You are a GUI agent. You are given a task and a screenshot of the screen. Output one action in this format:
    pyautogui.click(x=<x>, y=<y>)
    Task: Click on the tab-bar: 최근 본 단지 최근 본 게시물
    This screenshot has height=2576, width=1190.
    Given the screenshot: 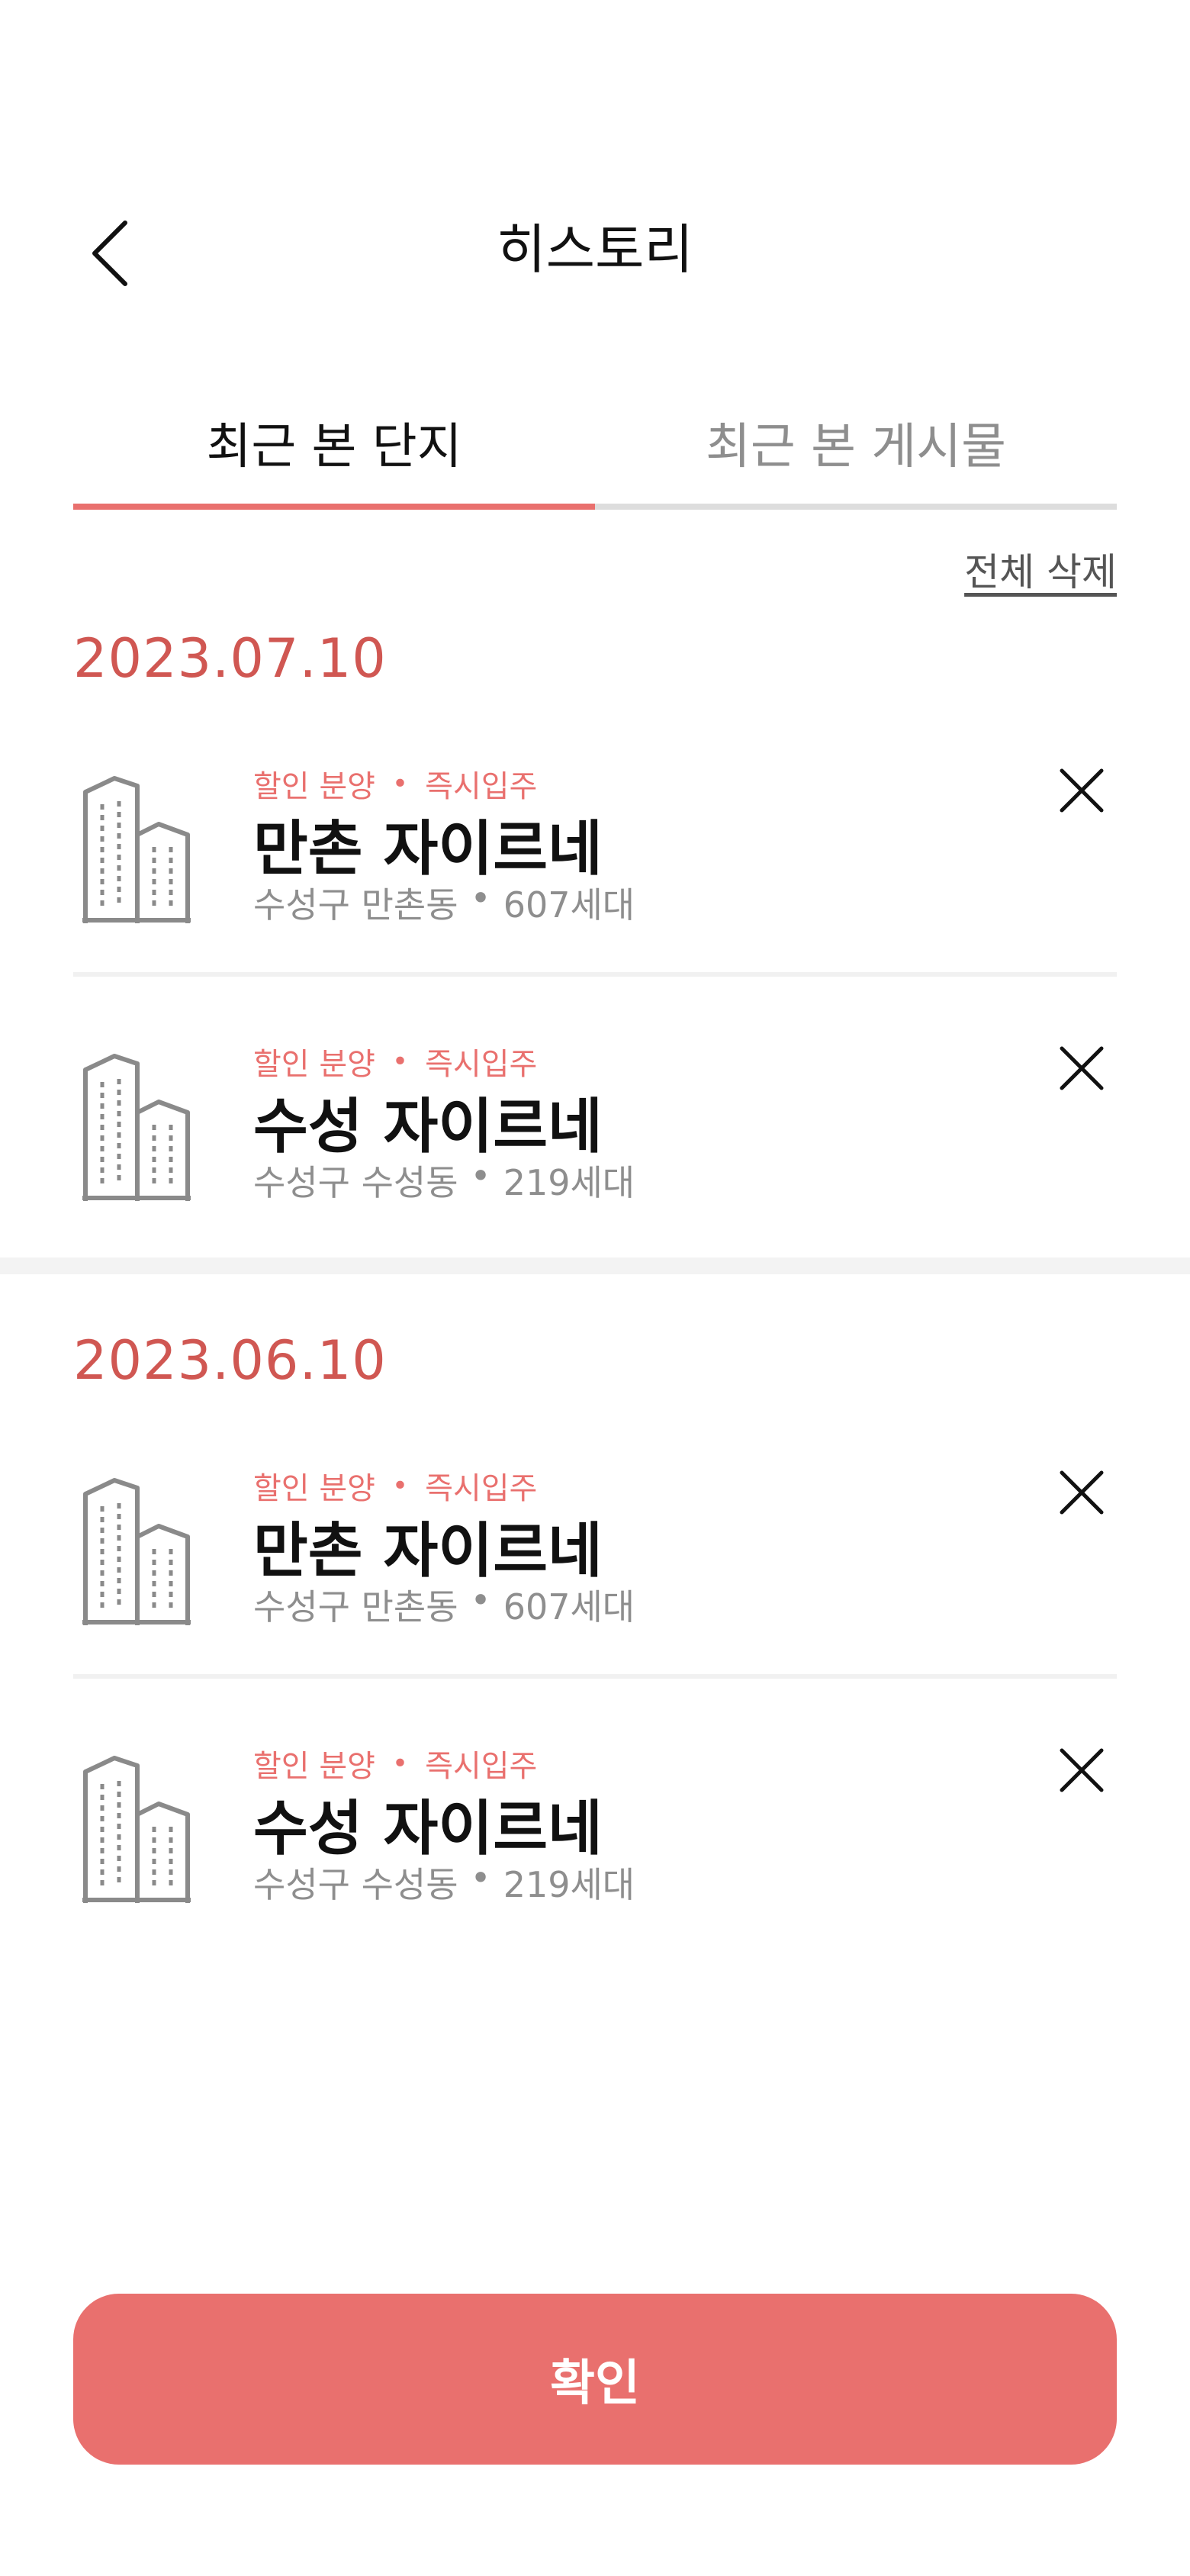 What is the action you would take?
    pyautogui.click(x=595, y=447)
    